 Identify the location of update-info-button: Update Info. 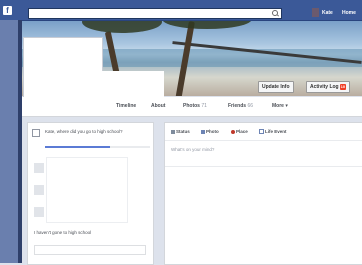
(276, 87).